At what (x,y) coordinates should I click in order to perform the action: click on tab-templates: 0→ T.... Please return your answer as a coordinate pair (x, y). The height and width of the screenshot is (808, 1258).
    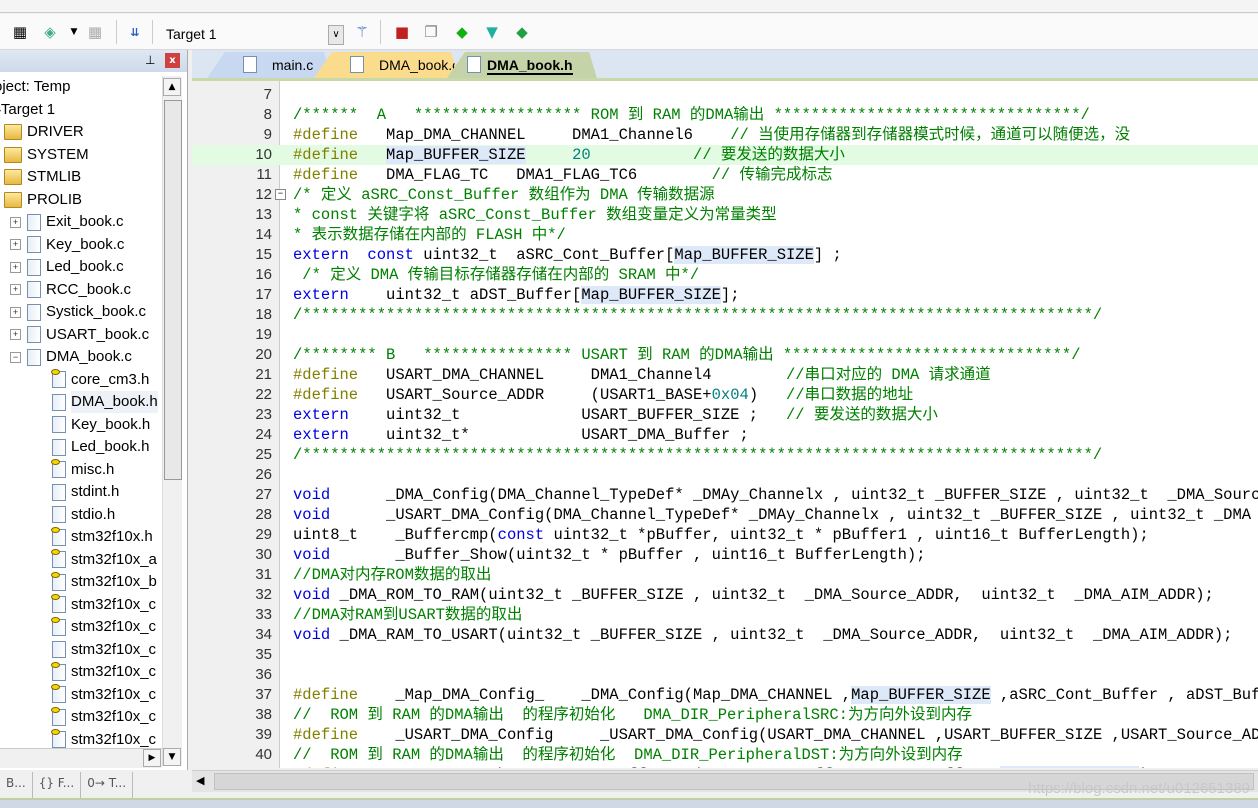
    Looking at the image, I should click on (107, 785).